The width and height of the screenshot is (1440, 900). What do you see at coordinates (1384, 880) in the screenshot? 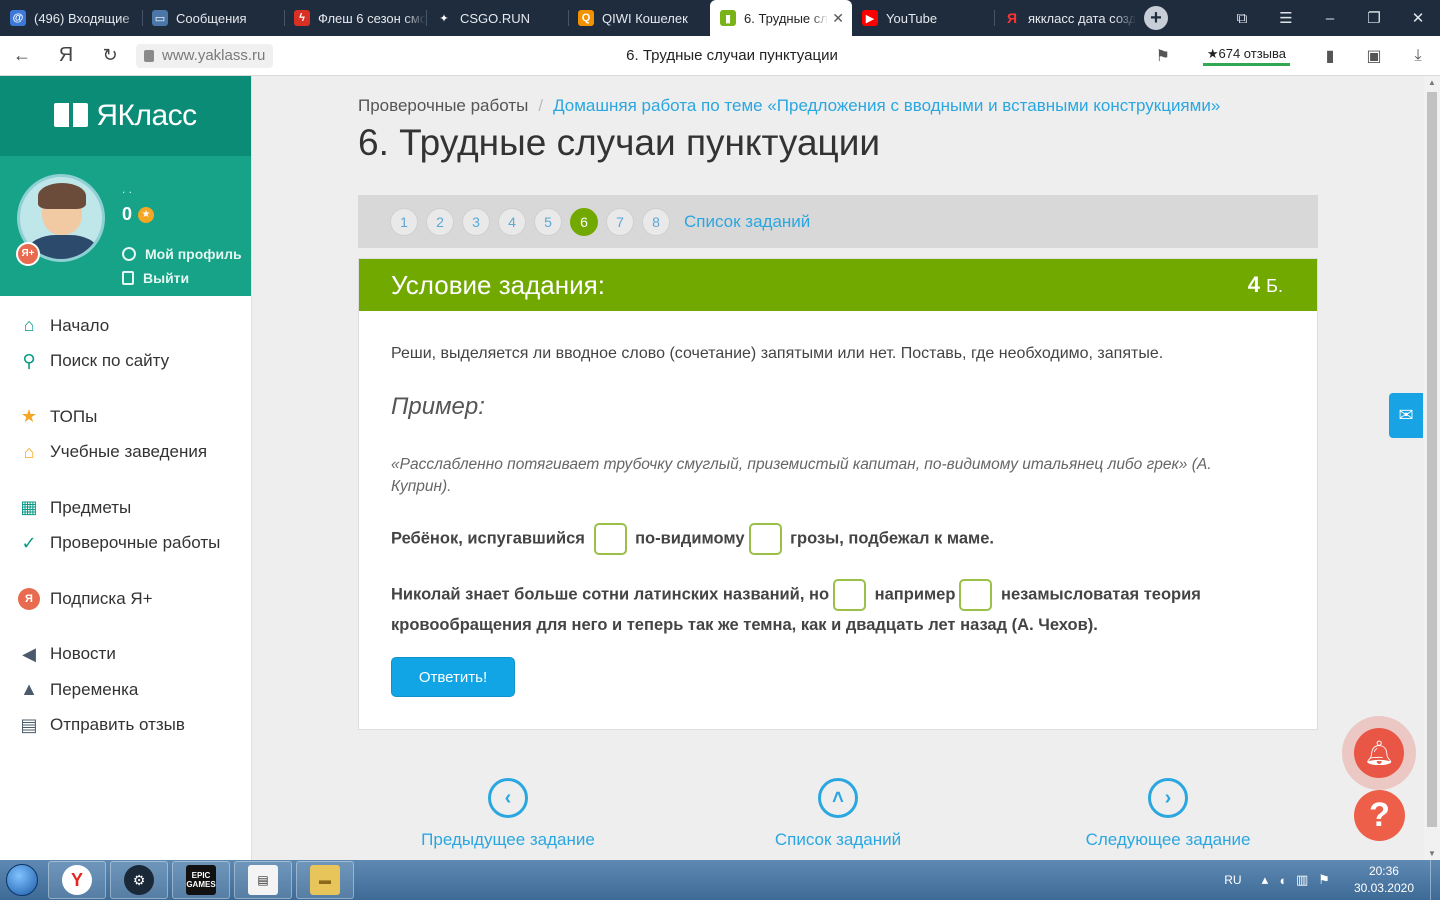
I see `system-clock: 20:36 30.03.2020` at bounding box center [1384, 880].